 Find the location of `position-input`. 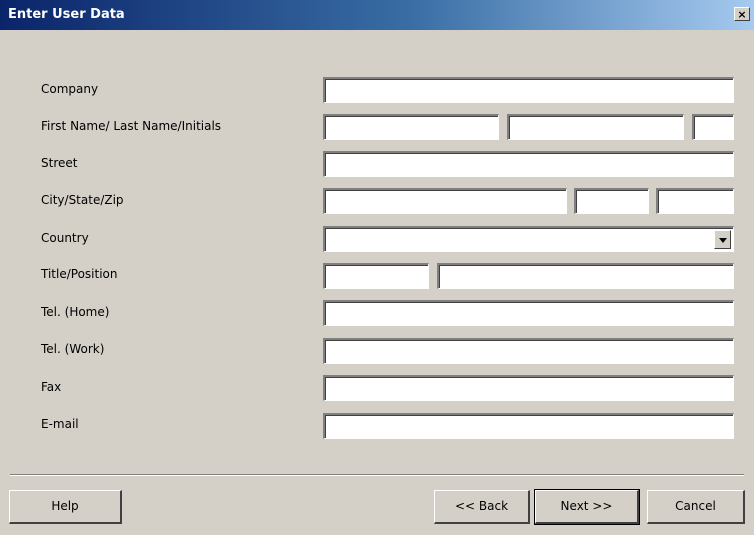

position-input is located at coordinates (586, 276).